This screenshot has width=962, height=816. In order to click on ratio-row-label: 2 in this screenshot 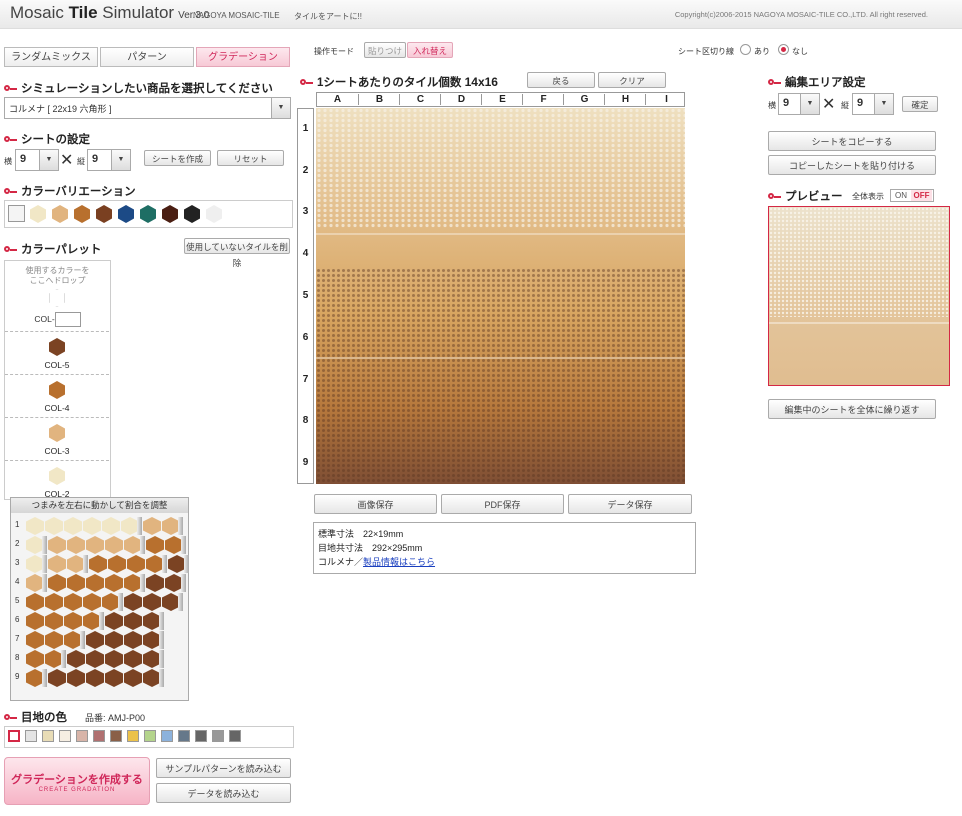, I will do `click(17, 543)`.